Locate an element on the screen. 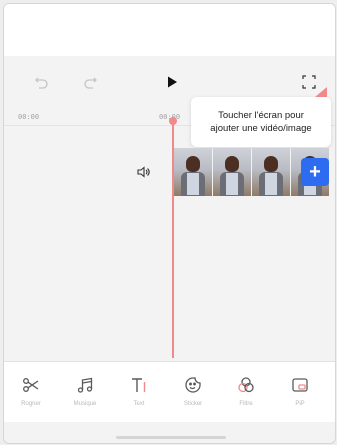 Image resolution: width=337 pixels, height=445 pixels. speaker-icon is located at coordinates (144, 172).